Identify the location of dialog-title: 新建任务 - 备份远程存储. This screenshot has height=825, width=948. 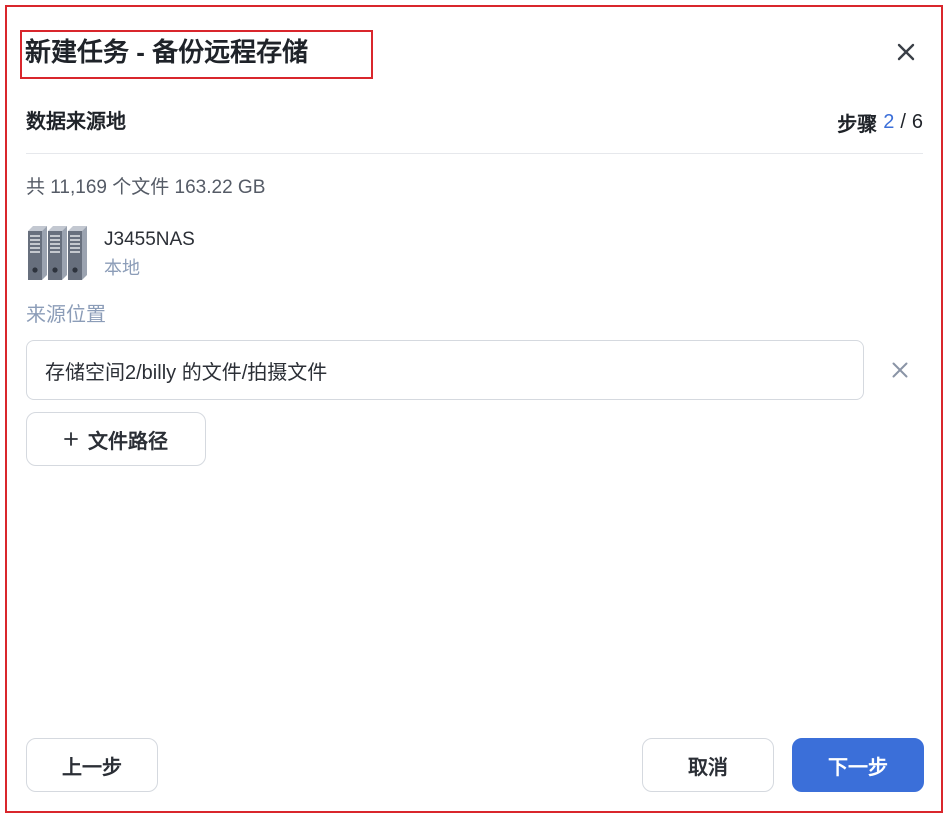
(167, 52).